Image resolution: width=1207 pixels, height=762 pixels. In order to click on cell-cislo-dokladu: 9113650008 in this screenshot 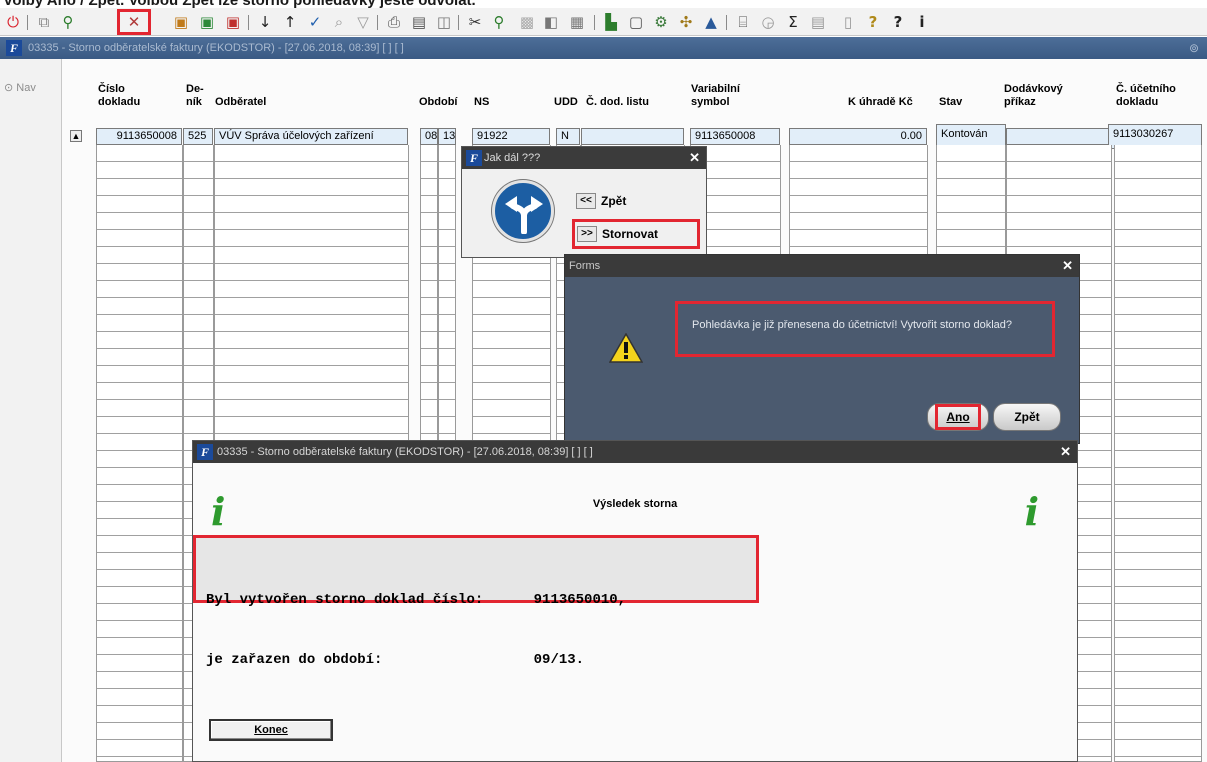, I will do `click(139, 136)`.